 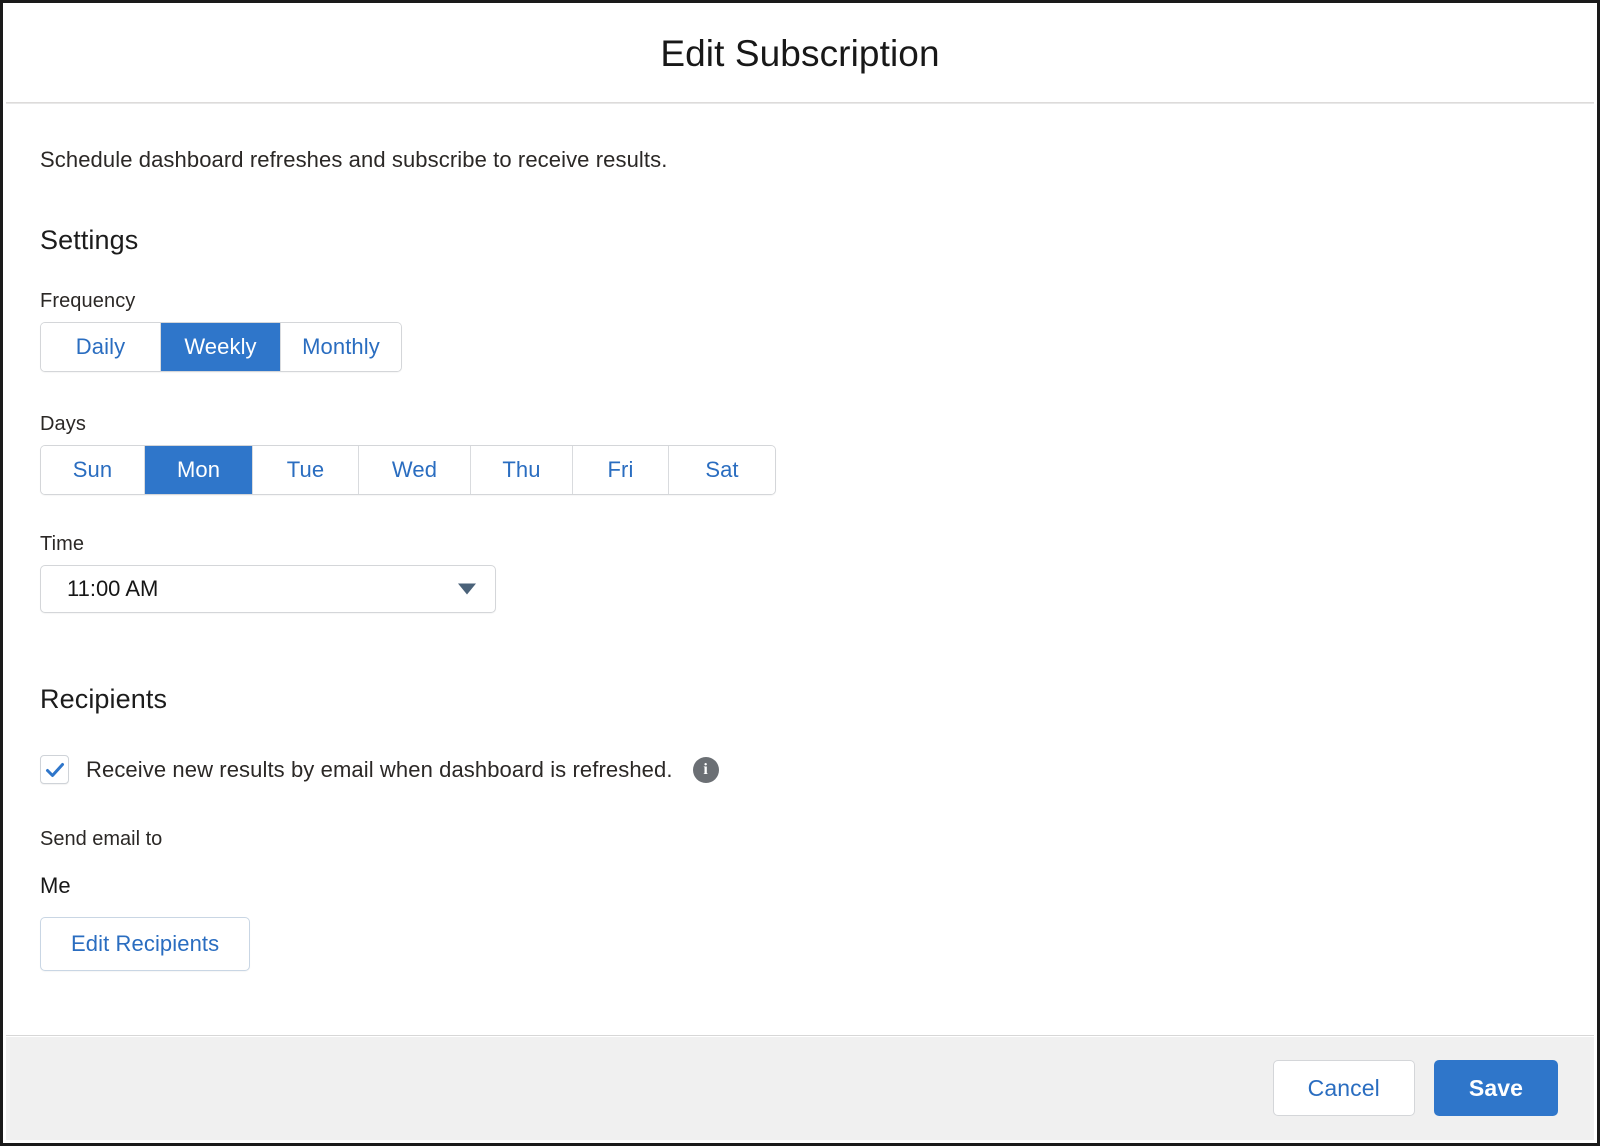 I want to click on day-option-wed: Wed, so click(x=415, y=470).